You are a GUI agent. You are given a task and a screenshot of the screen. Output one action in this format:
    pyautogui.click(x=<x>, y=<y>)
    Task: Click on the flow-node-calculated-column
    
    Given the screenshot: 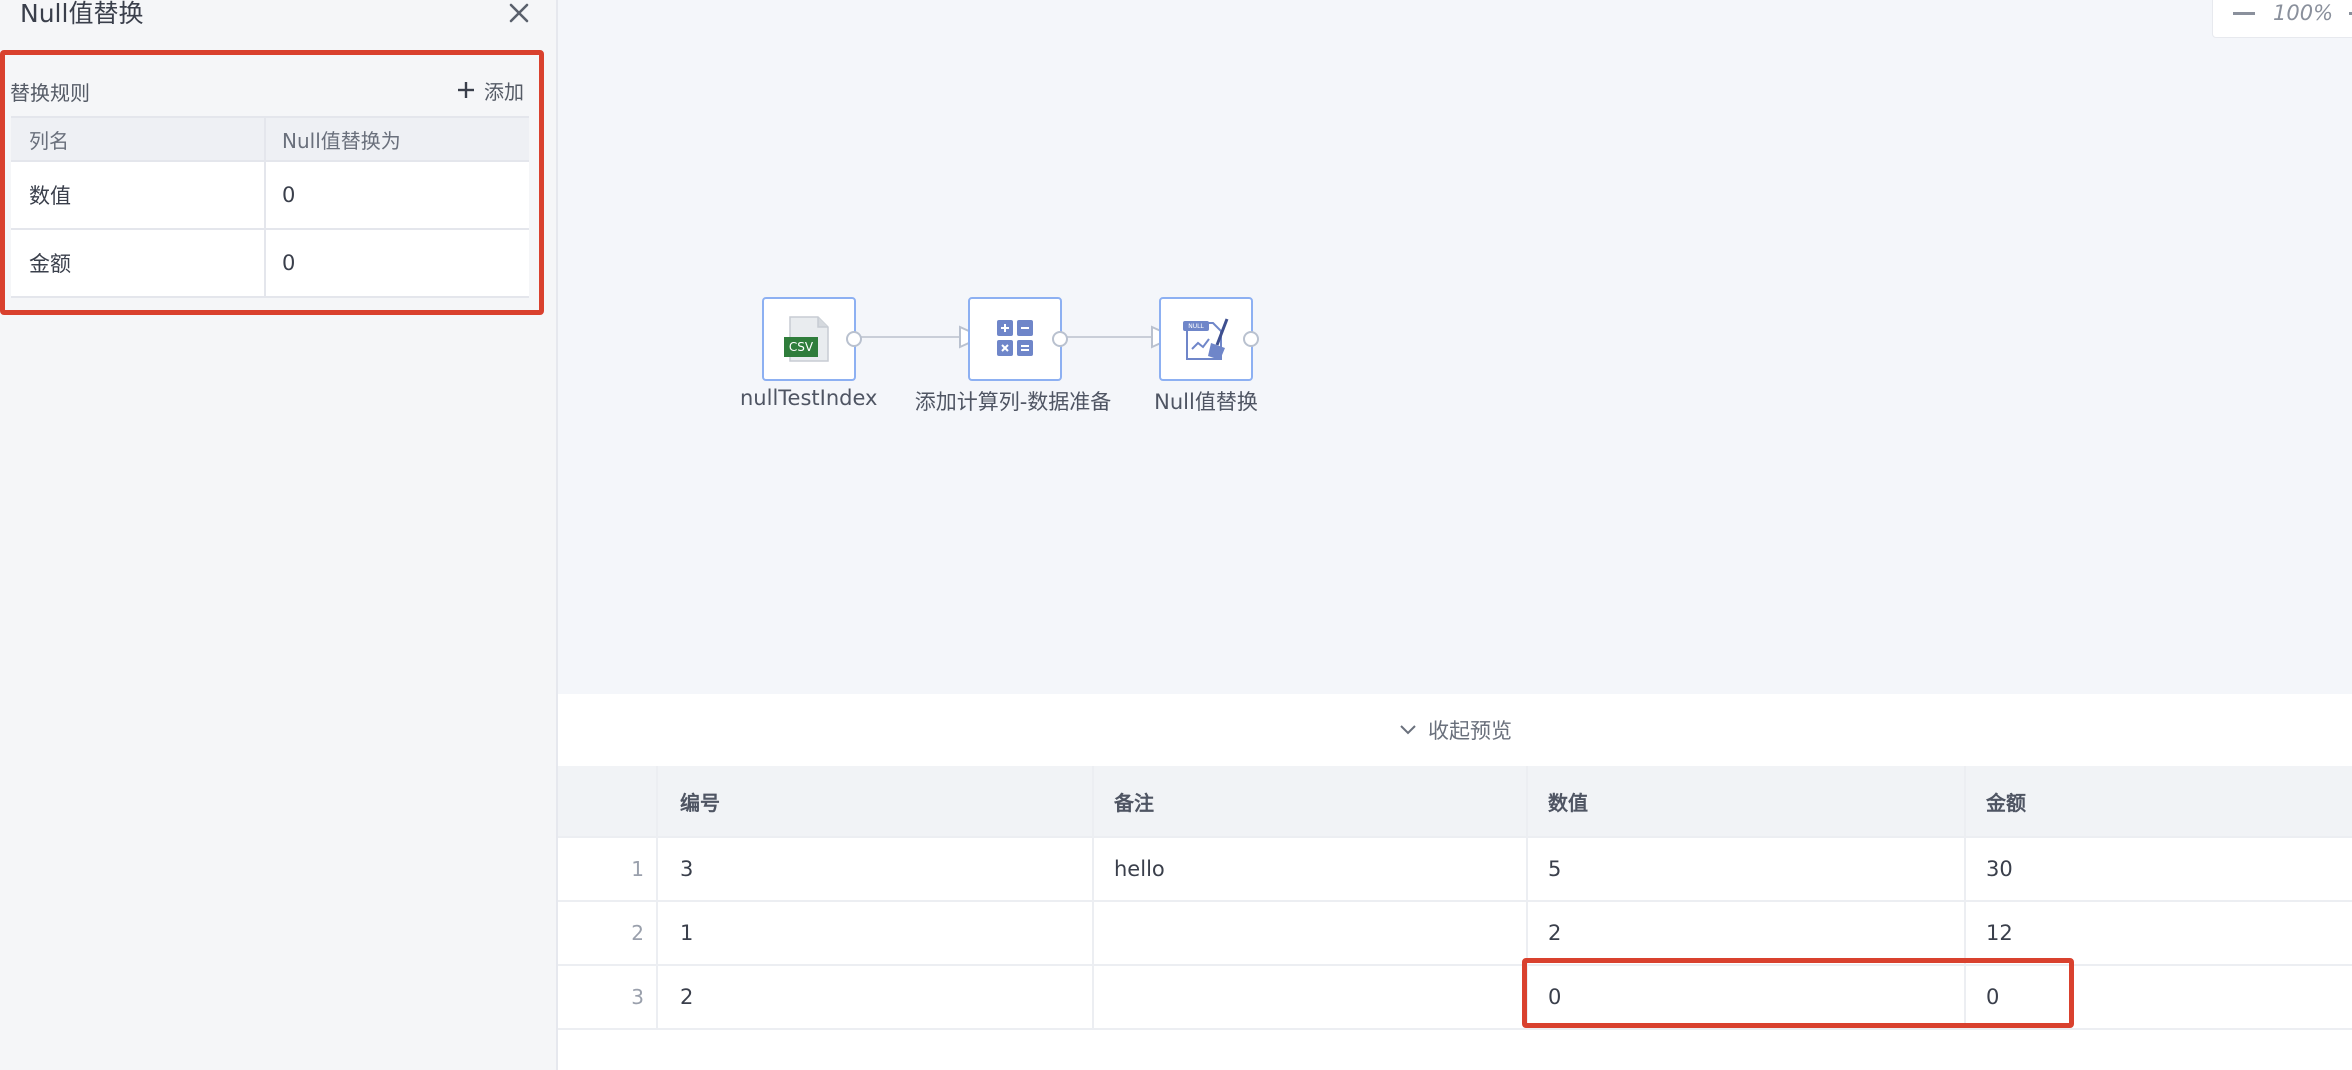 What is the action you would take?
    pyautogui.click(x=1018, y=339)
    